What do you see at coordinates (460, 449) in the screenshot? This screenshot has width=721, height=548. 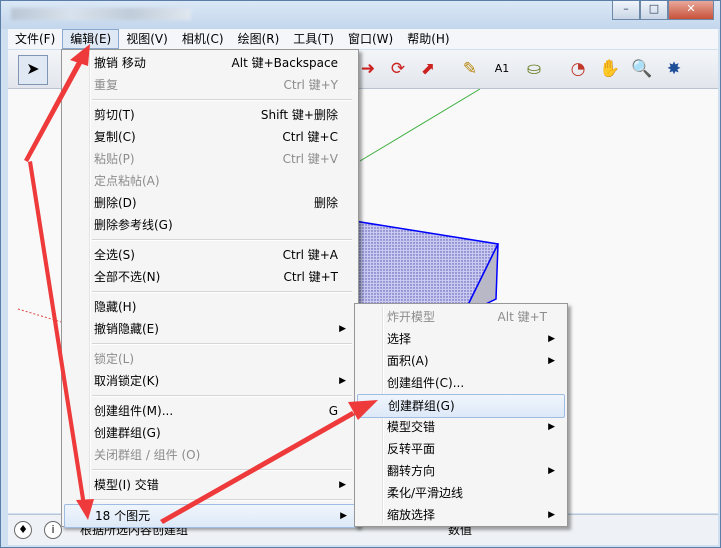 I see `menu-item: 反转平面` at bounding box center [460, 449].